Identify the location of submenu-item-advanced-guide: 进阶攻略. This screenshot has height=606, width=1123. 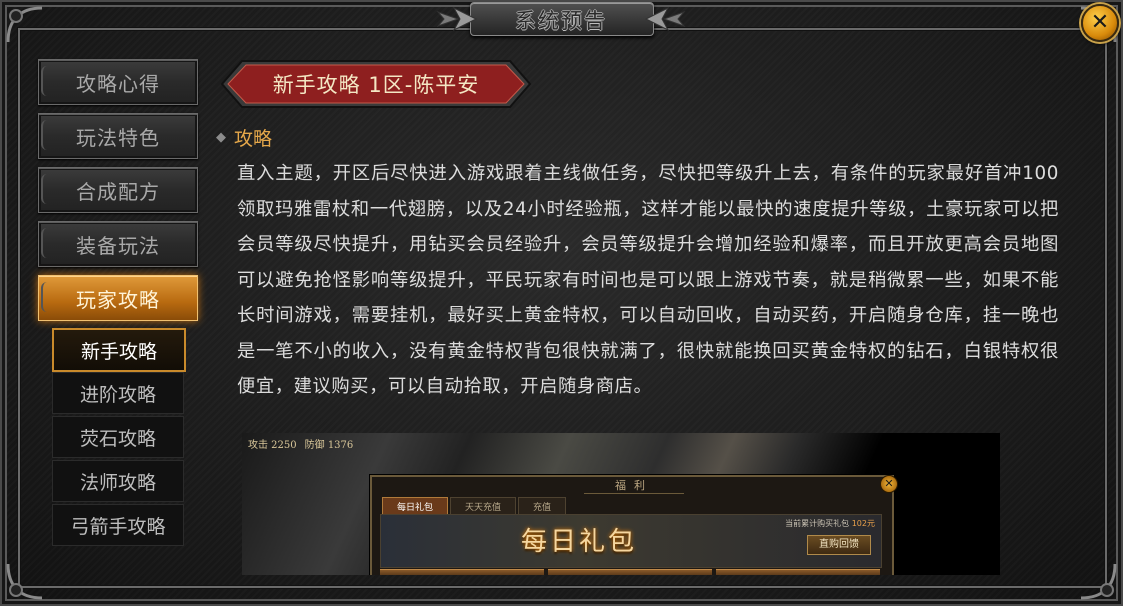
(118, 393).